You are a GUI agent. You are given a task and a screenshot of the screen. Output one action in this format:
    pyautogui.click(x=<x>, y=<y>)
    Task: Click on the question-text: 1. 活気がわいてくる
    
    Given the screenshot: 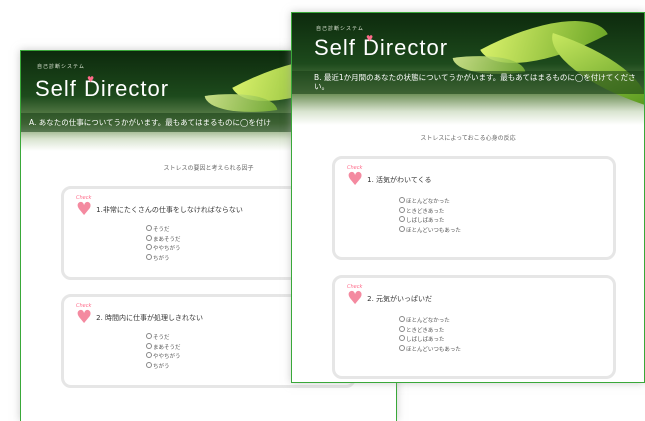 What is the action you would take?
    pyautogui.click(x=399, y=180)
    